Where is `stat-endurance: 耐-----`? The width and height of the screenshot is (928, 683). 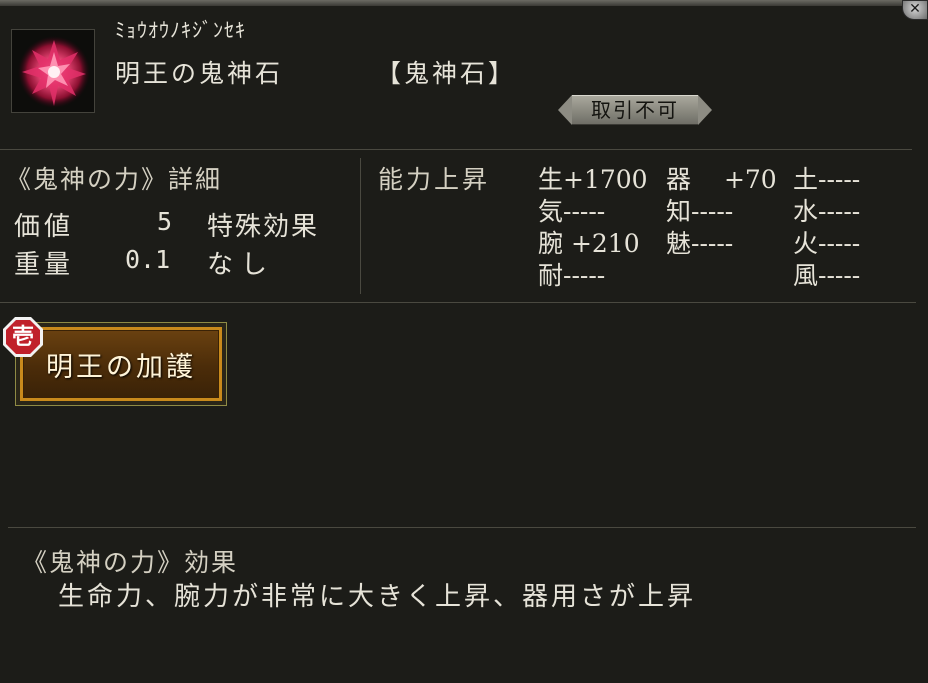 stat-endurance: 耐----- is located at coordinates (572, 275).